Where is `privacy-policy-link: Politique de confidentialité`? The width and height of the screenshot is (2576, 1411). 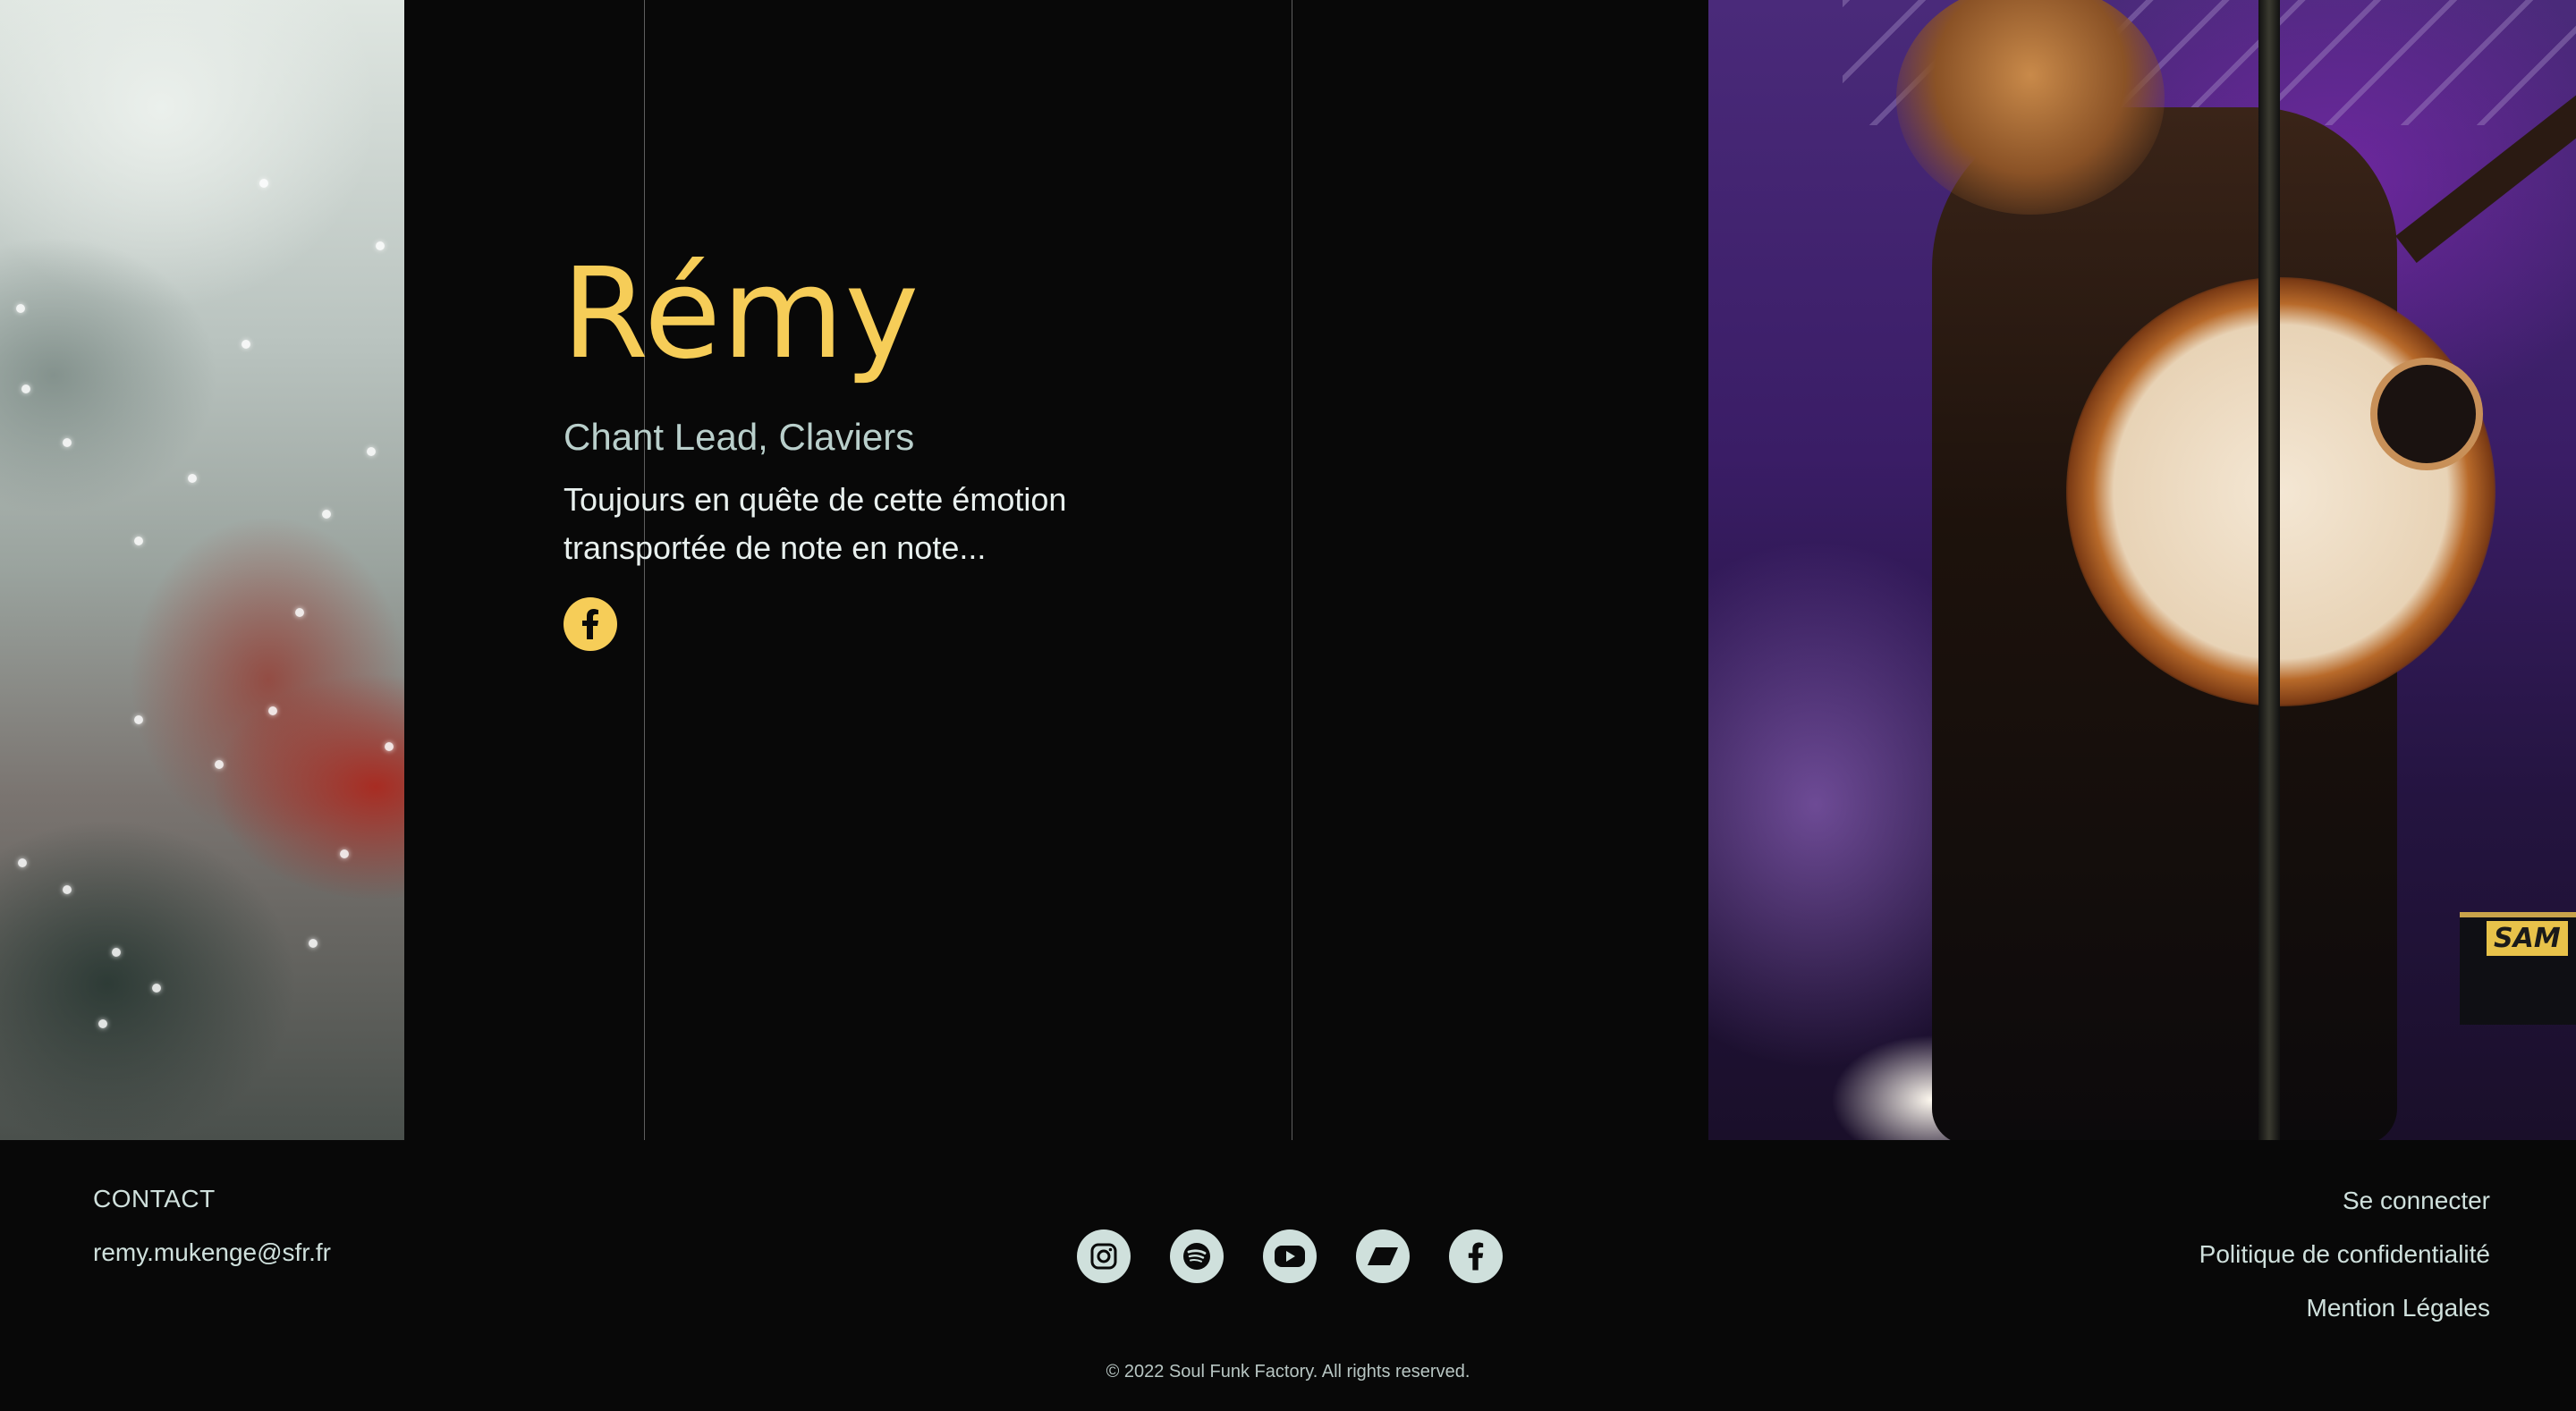 privacy-policy-link: Politique de confidentialité is located at coordinates (2344, 1254).